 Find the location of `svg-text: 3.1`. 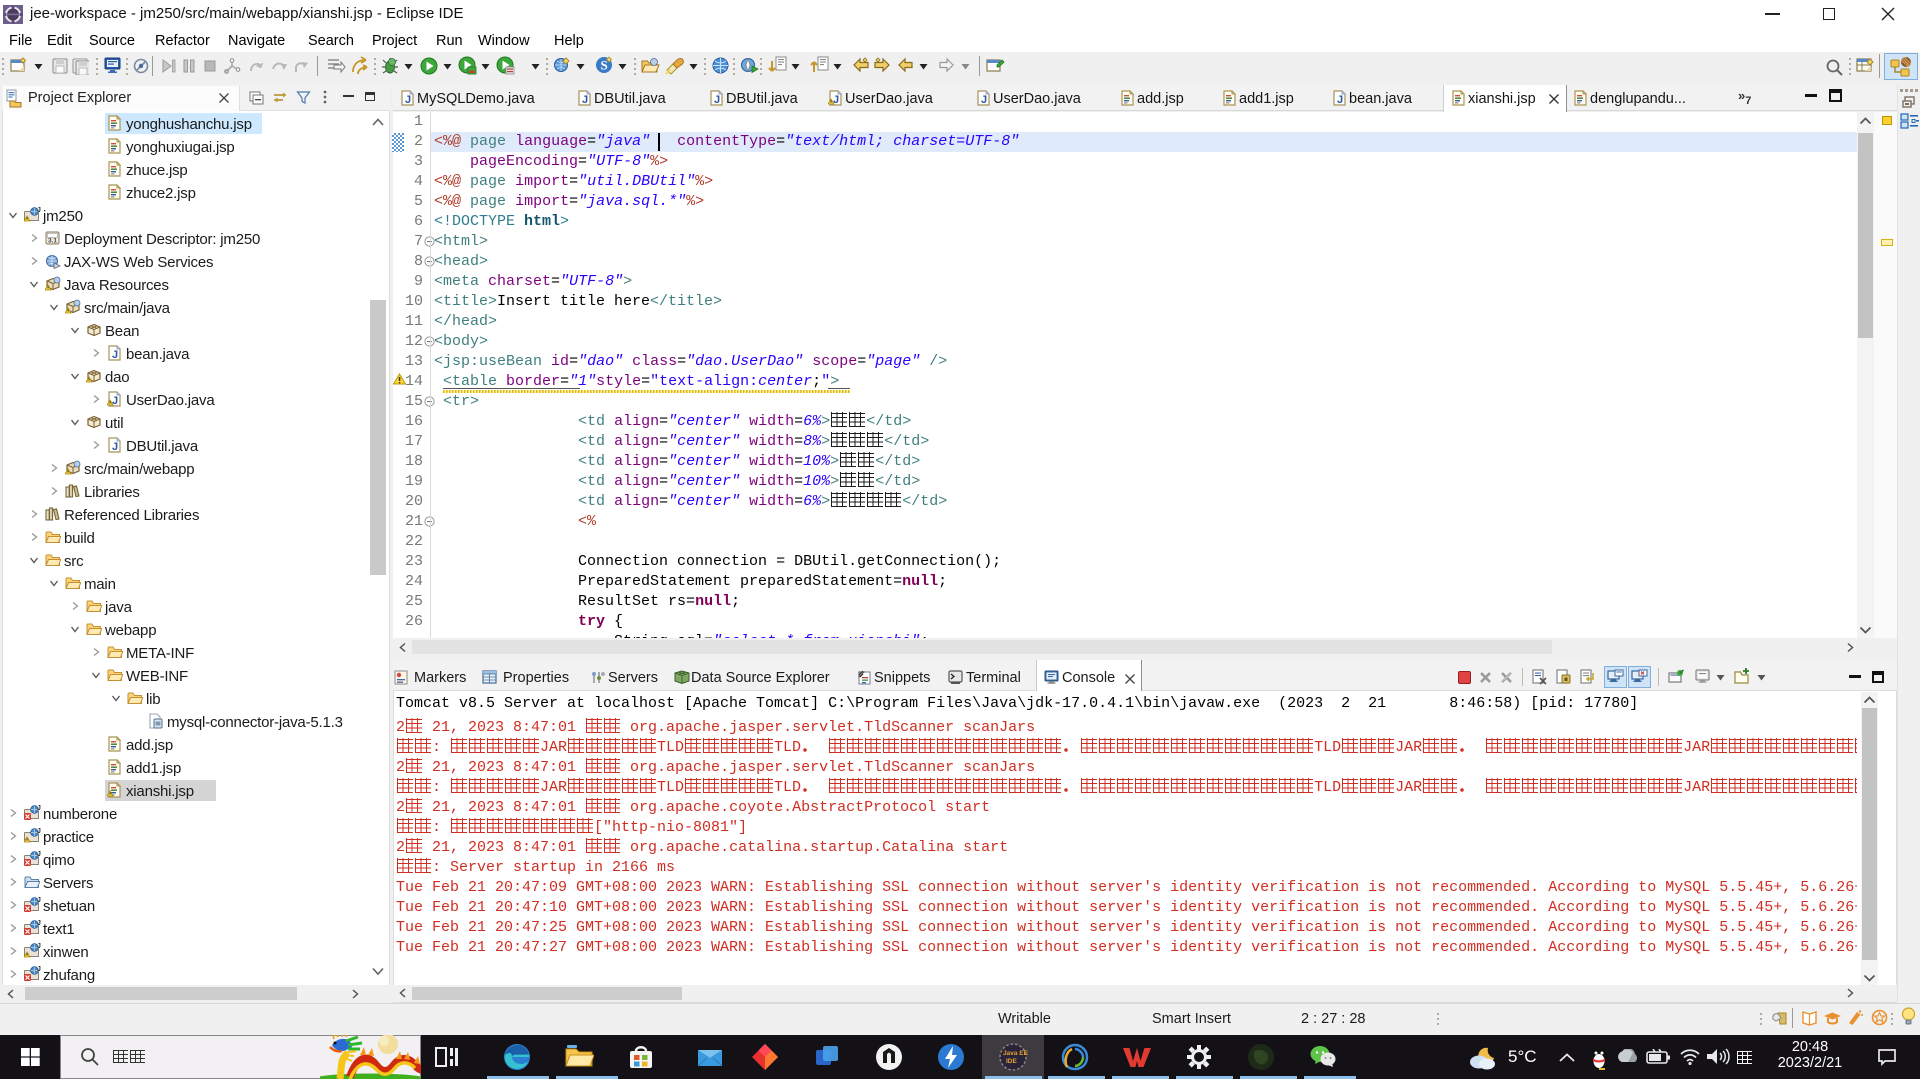

svg-text: 3.1 is located at coordinates (52, 241).